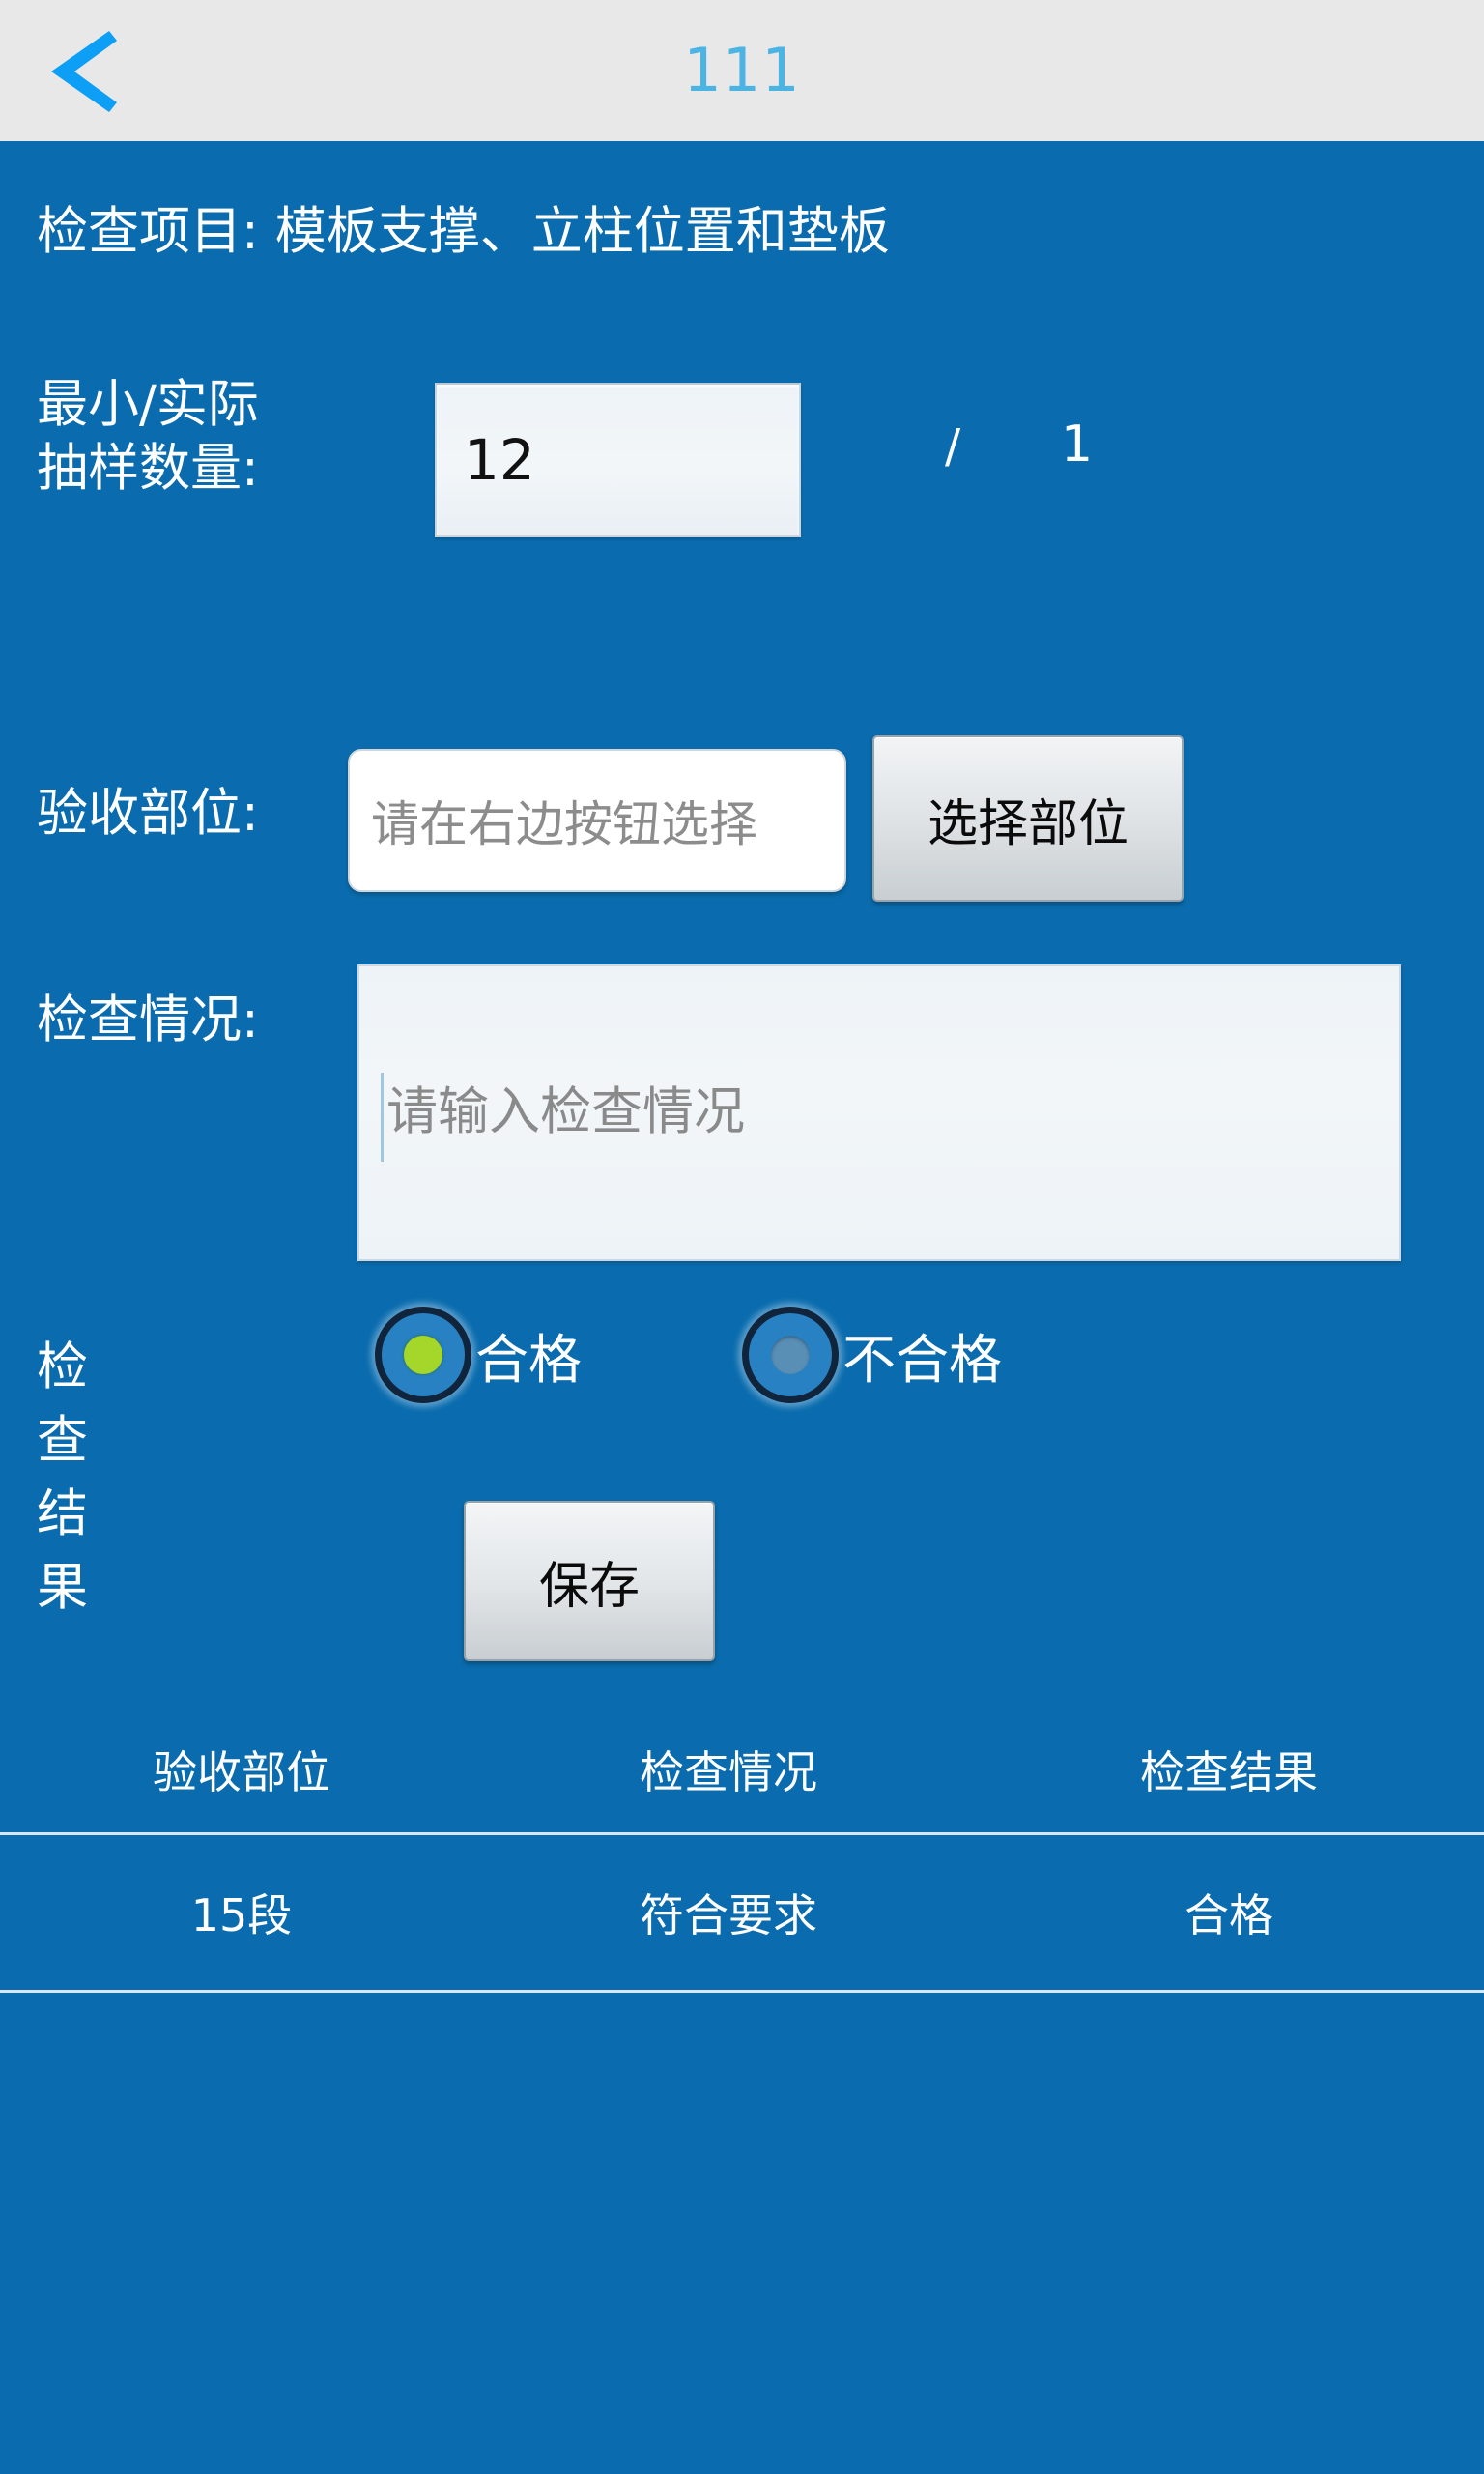 This screenshot has height=2474, width=1484. What do you see at coordinates (565, 1111) in the screenshot?
I see `inspection-situation-placeholder: 请输入检查情况` at bounding box center [565, 1111].